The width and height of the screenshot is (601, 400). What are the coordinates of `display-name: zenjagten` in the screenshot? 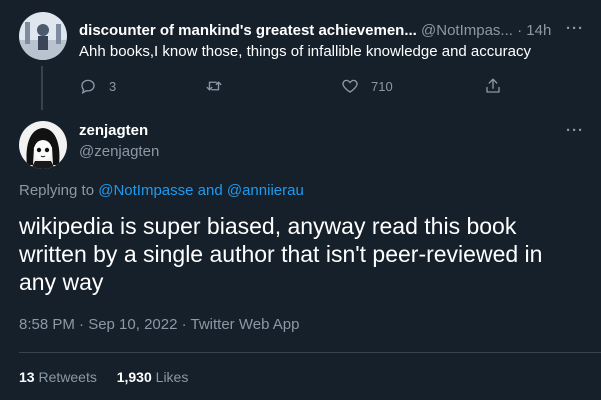 It's located at (113, 130).